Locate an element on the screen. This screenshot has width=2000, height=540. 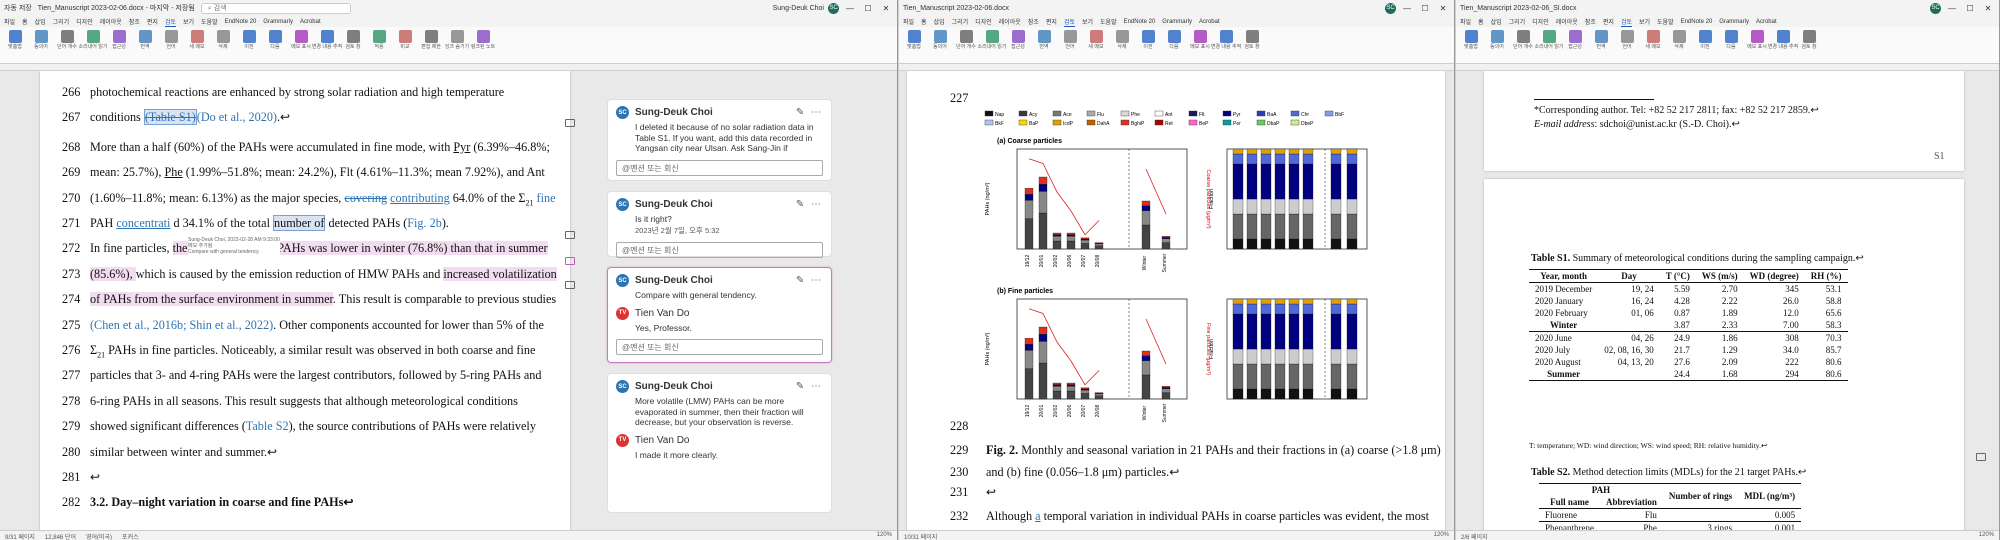
text-line: ↩ is located at coordinates (95, 477).